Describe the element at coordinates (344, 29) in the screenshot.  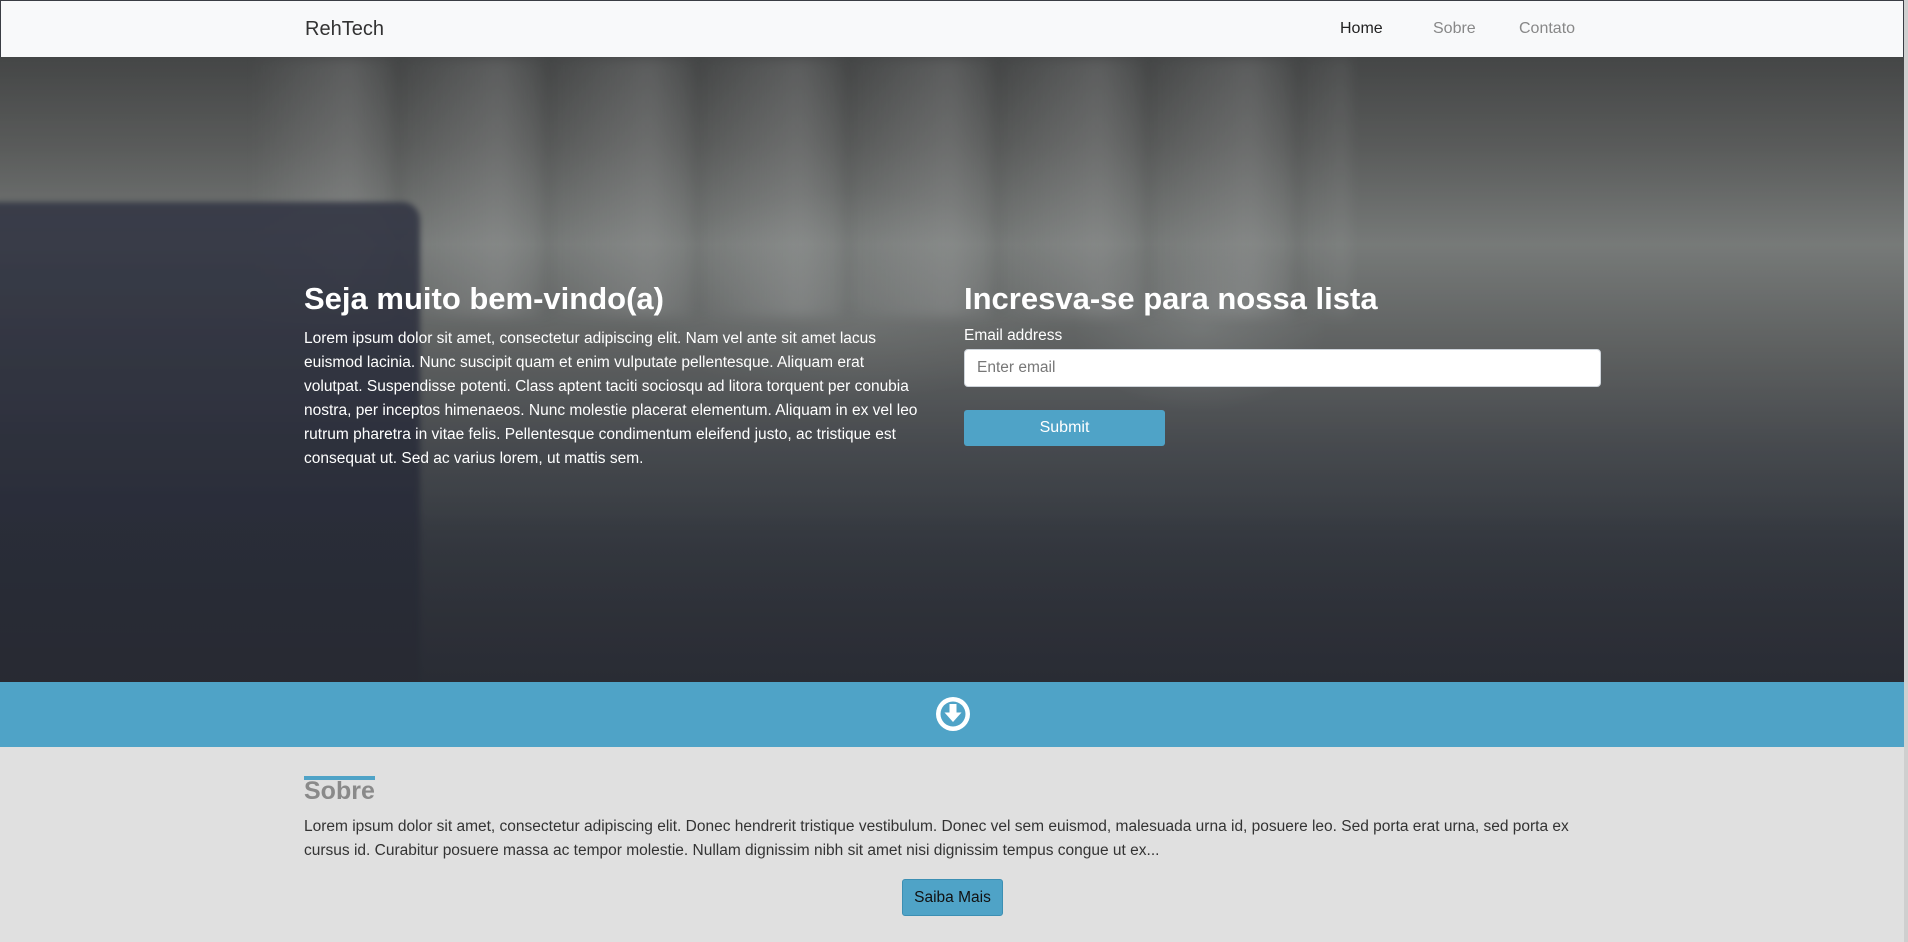
I see `brand-logo: RehTech` at that location.